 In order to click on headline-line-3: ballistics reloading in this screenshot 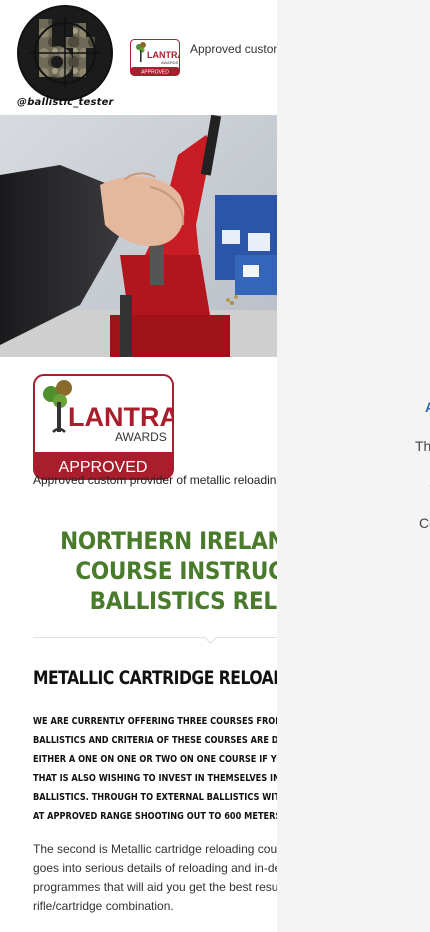, I will do `click(183, 601)`.